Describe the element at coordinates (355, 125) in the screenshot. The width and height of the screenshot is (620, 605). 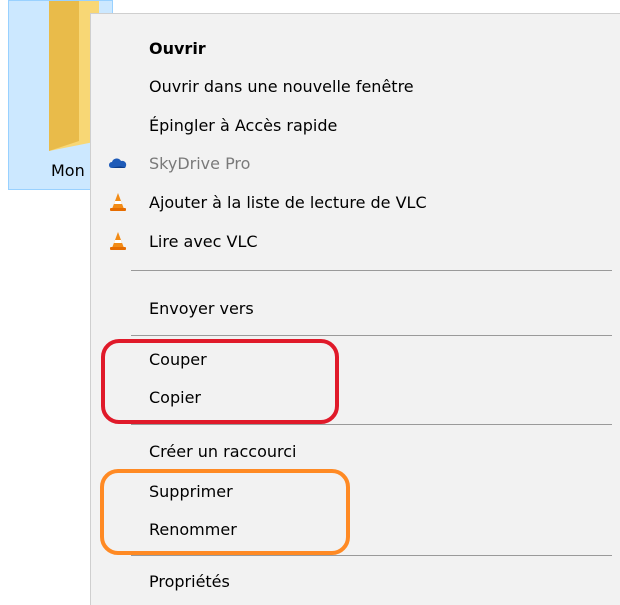
I see `menu-item-pin-quick-access: Épingler à Accès rapide` at that location.